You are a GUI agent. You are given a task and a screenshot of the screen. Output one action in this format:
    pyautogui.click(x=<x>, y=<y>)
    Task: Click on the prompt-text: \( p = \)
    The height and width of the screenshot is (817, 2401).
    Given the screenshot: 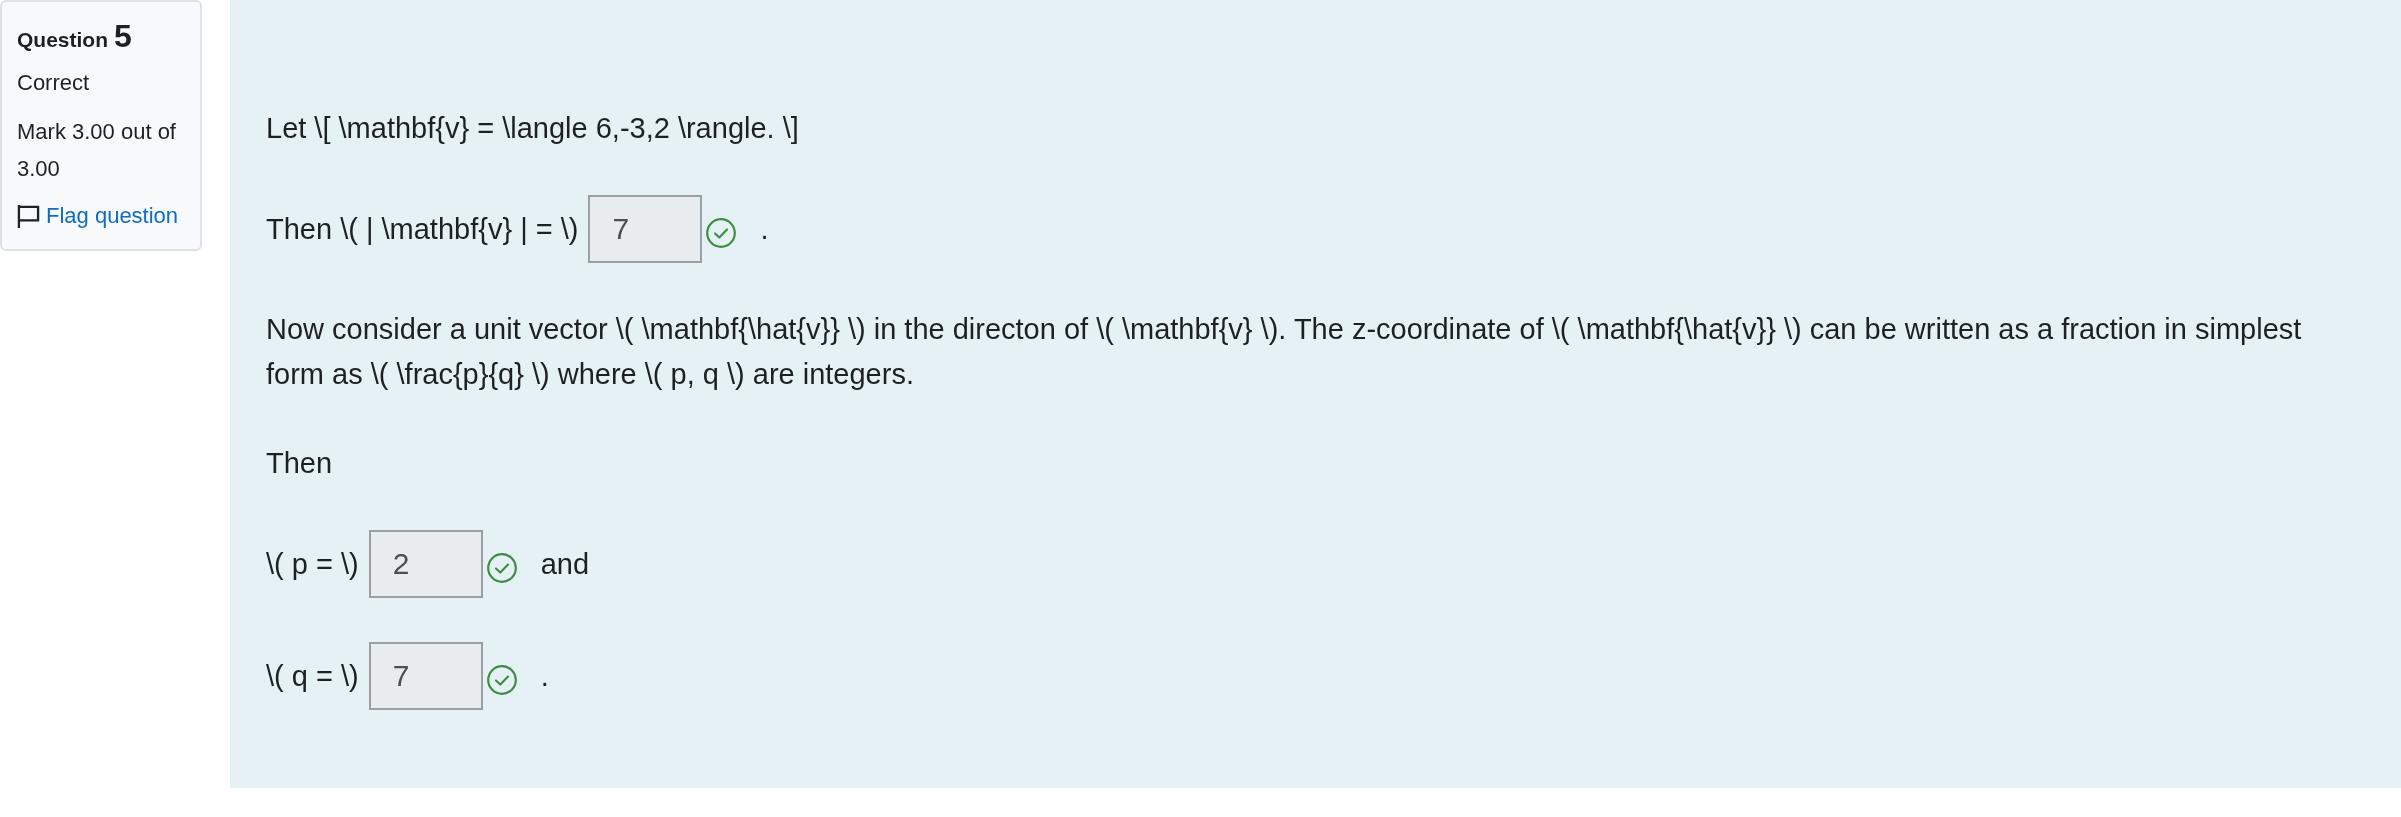 What is the action you would take?
    pyautogui.click(x=312, y=564)
    